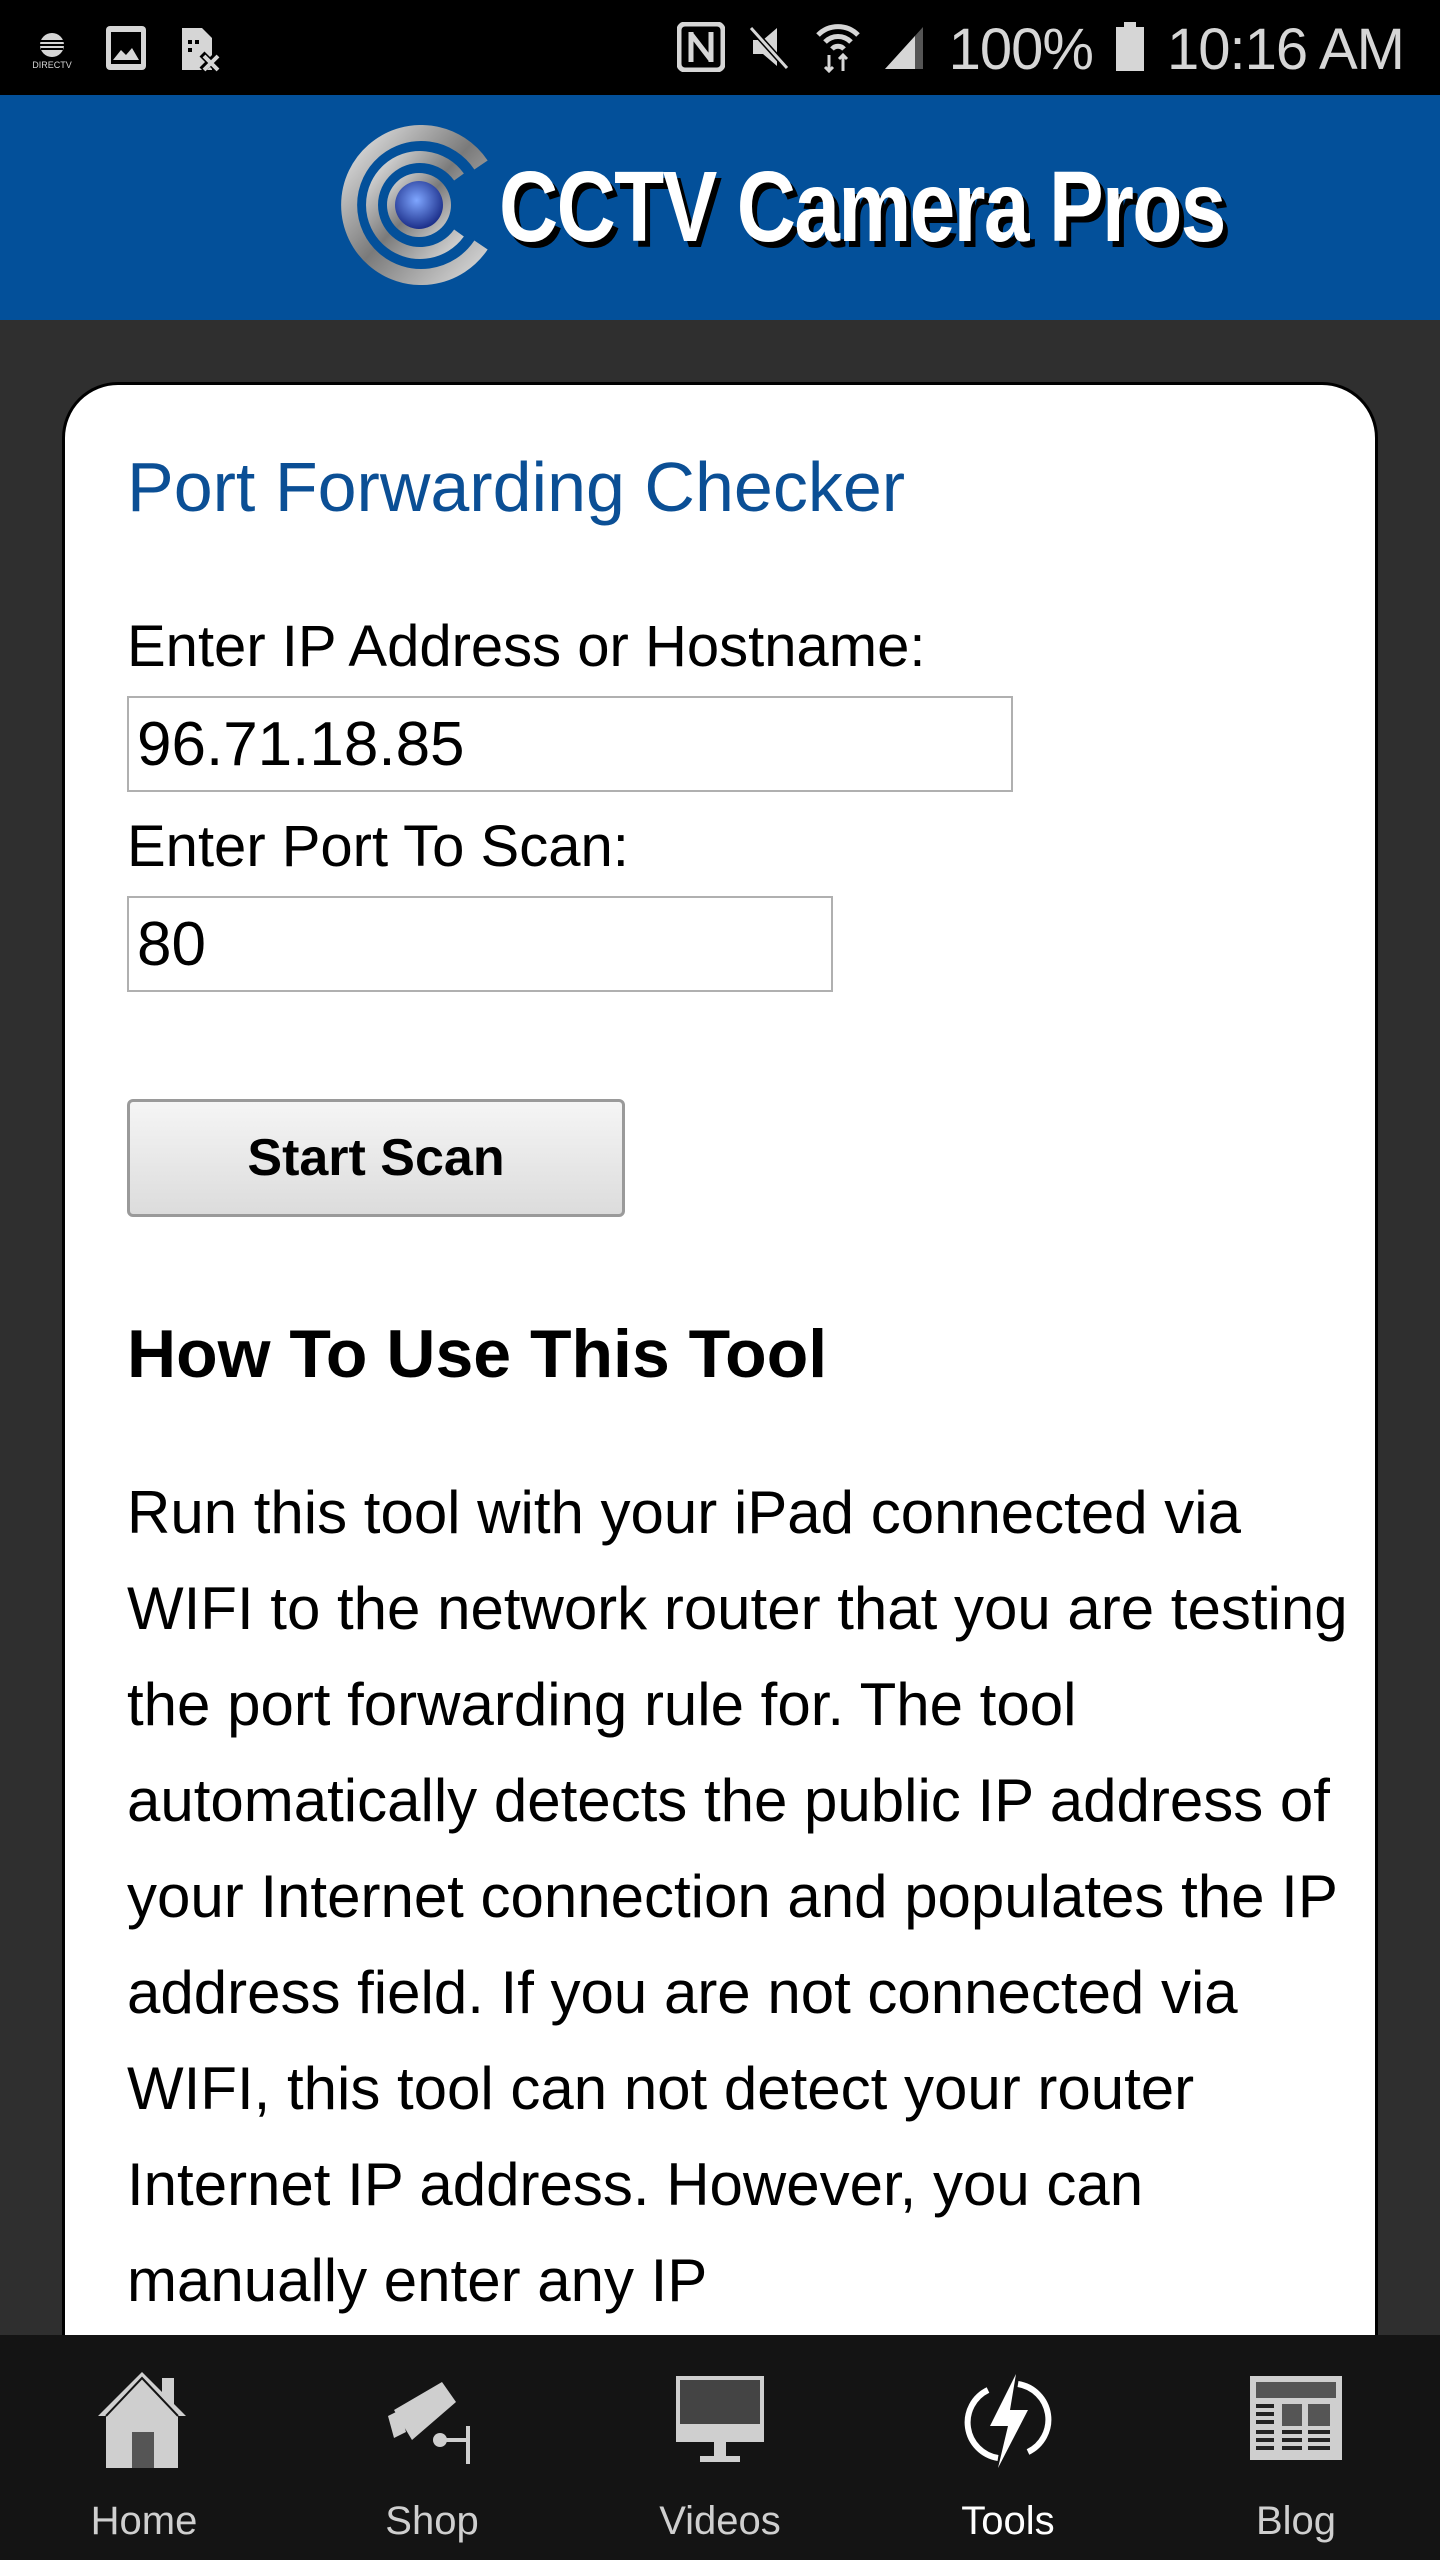 The image size is (1440, 2560). What do you see at coordinates (432, 2521) in the screenshot?
I see `nav-label: Shop` at bounding box center [432, 2521].